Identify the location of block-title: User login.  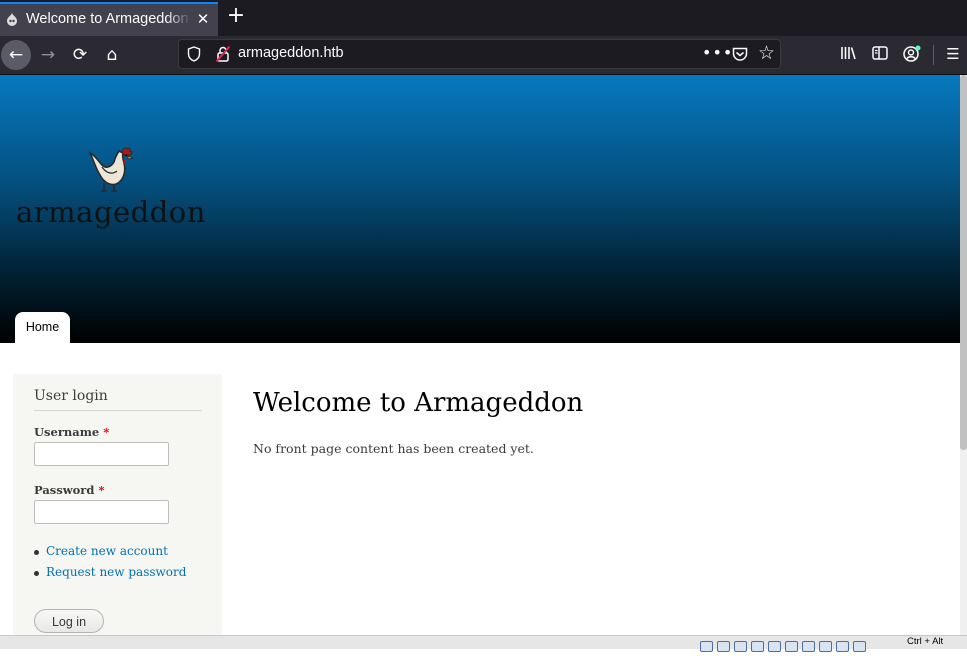
(118, 399).